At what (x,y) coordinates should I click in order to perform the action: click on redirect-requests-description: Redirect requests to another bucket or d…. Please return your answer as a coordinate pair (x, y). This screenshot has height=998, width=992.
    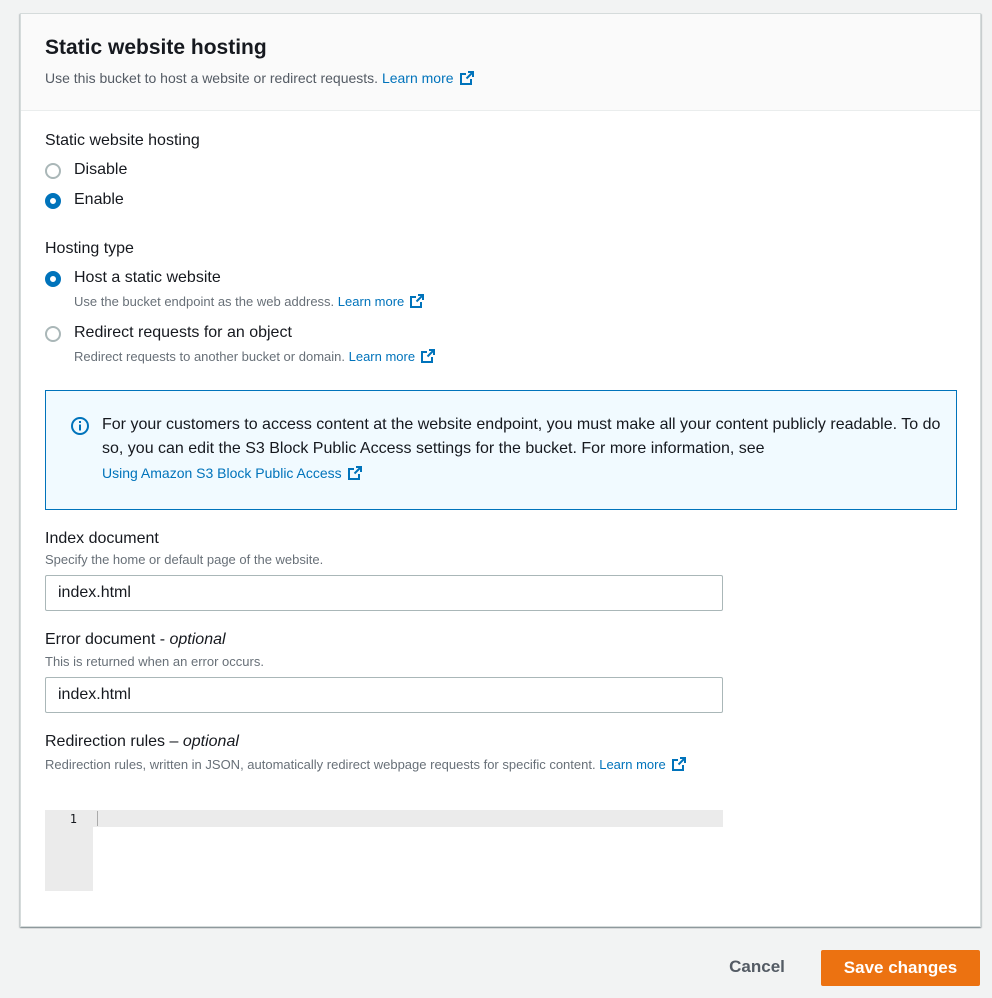
    Looking at the image, I should click on (255, 356).